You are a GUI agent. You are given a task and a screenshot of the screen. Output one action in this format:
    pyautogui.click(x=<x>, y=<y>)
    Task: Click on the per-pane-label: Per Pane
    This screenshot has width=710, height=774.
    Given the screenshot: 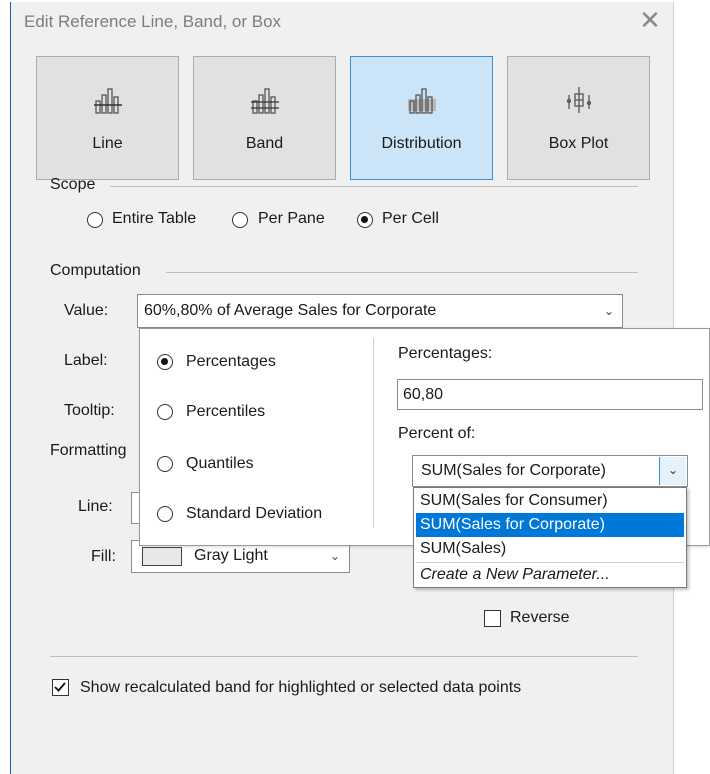 What is the action you would take?
    pyautogui.click(x=291, y=218)
    